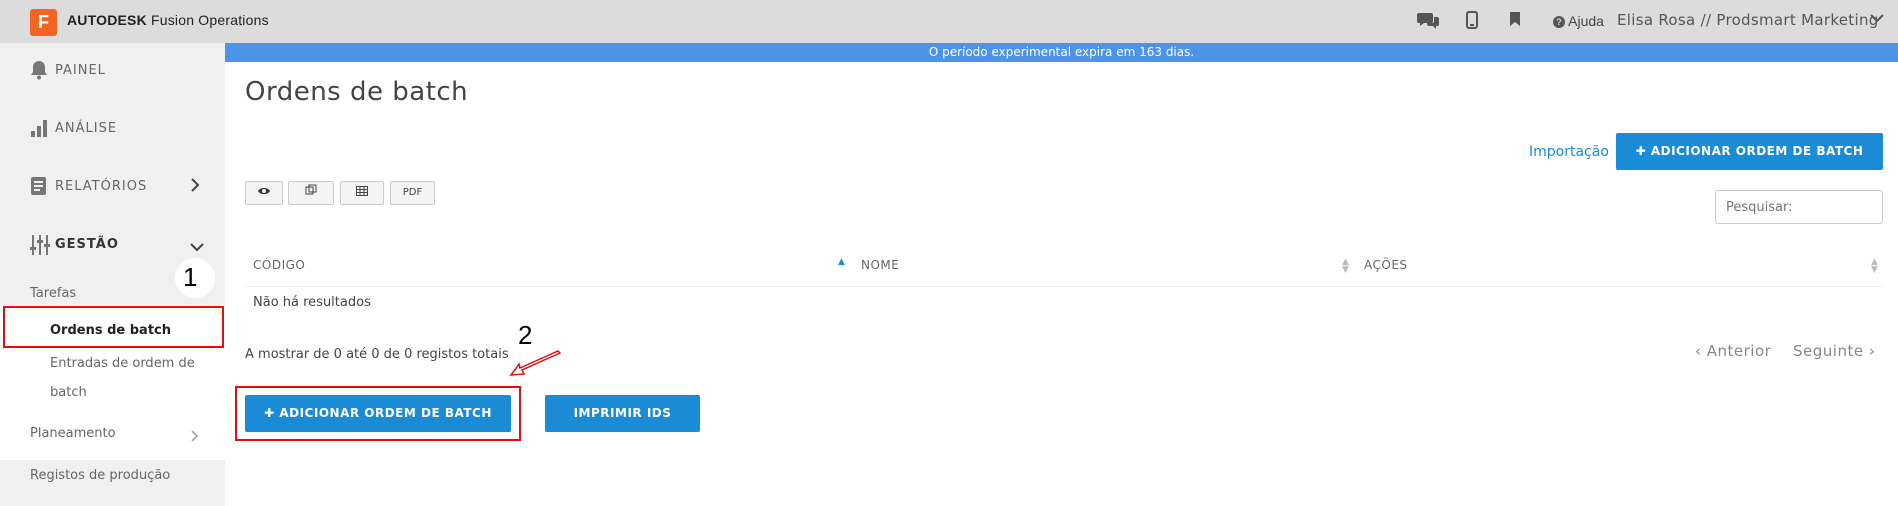  What do you see at coordinates (525, 335) in the screenshot?
I see `step-number-2: 2` at bounding box center [525, 335].